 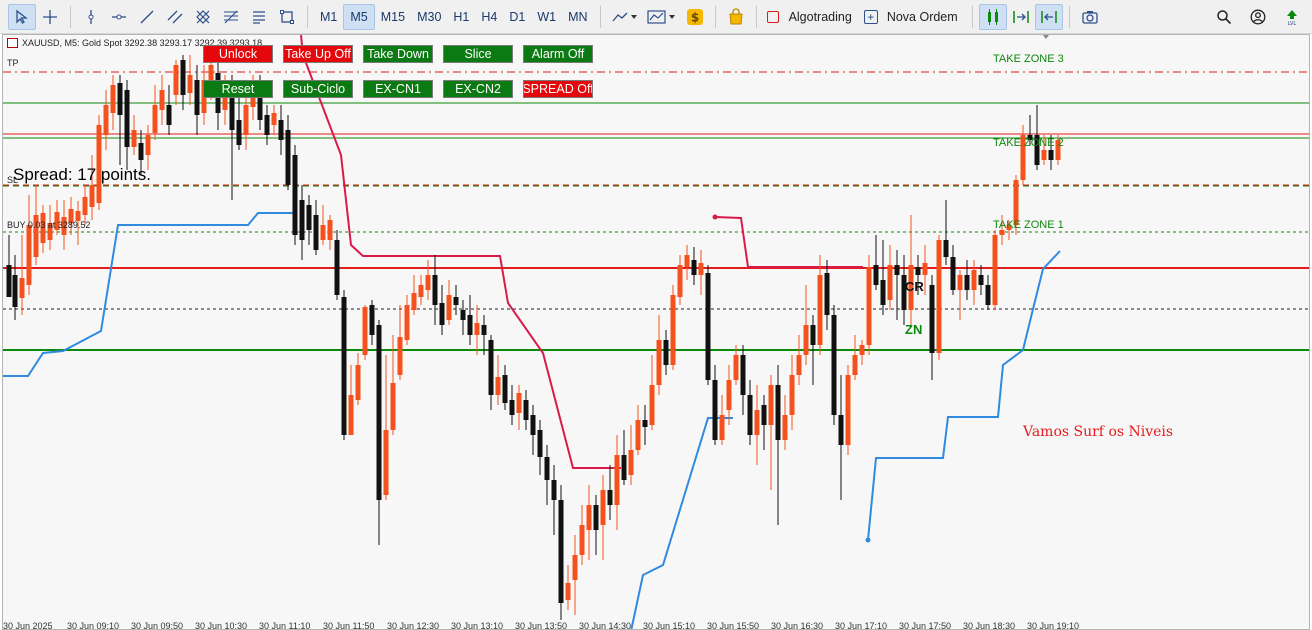 I want to click on candlestick-icon, so click(x=992, y=16).